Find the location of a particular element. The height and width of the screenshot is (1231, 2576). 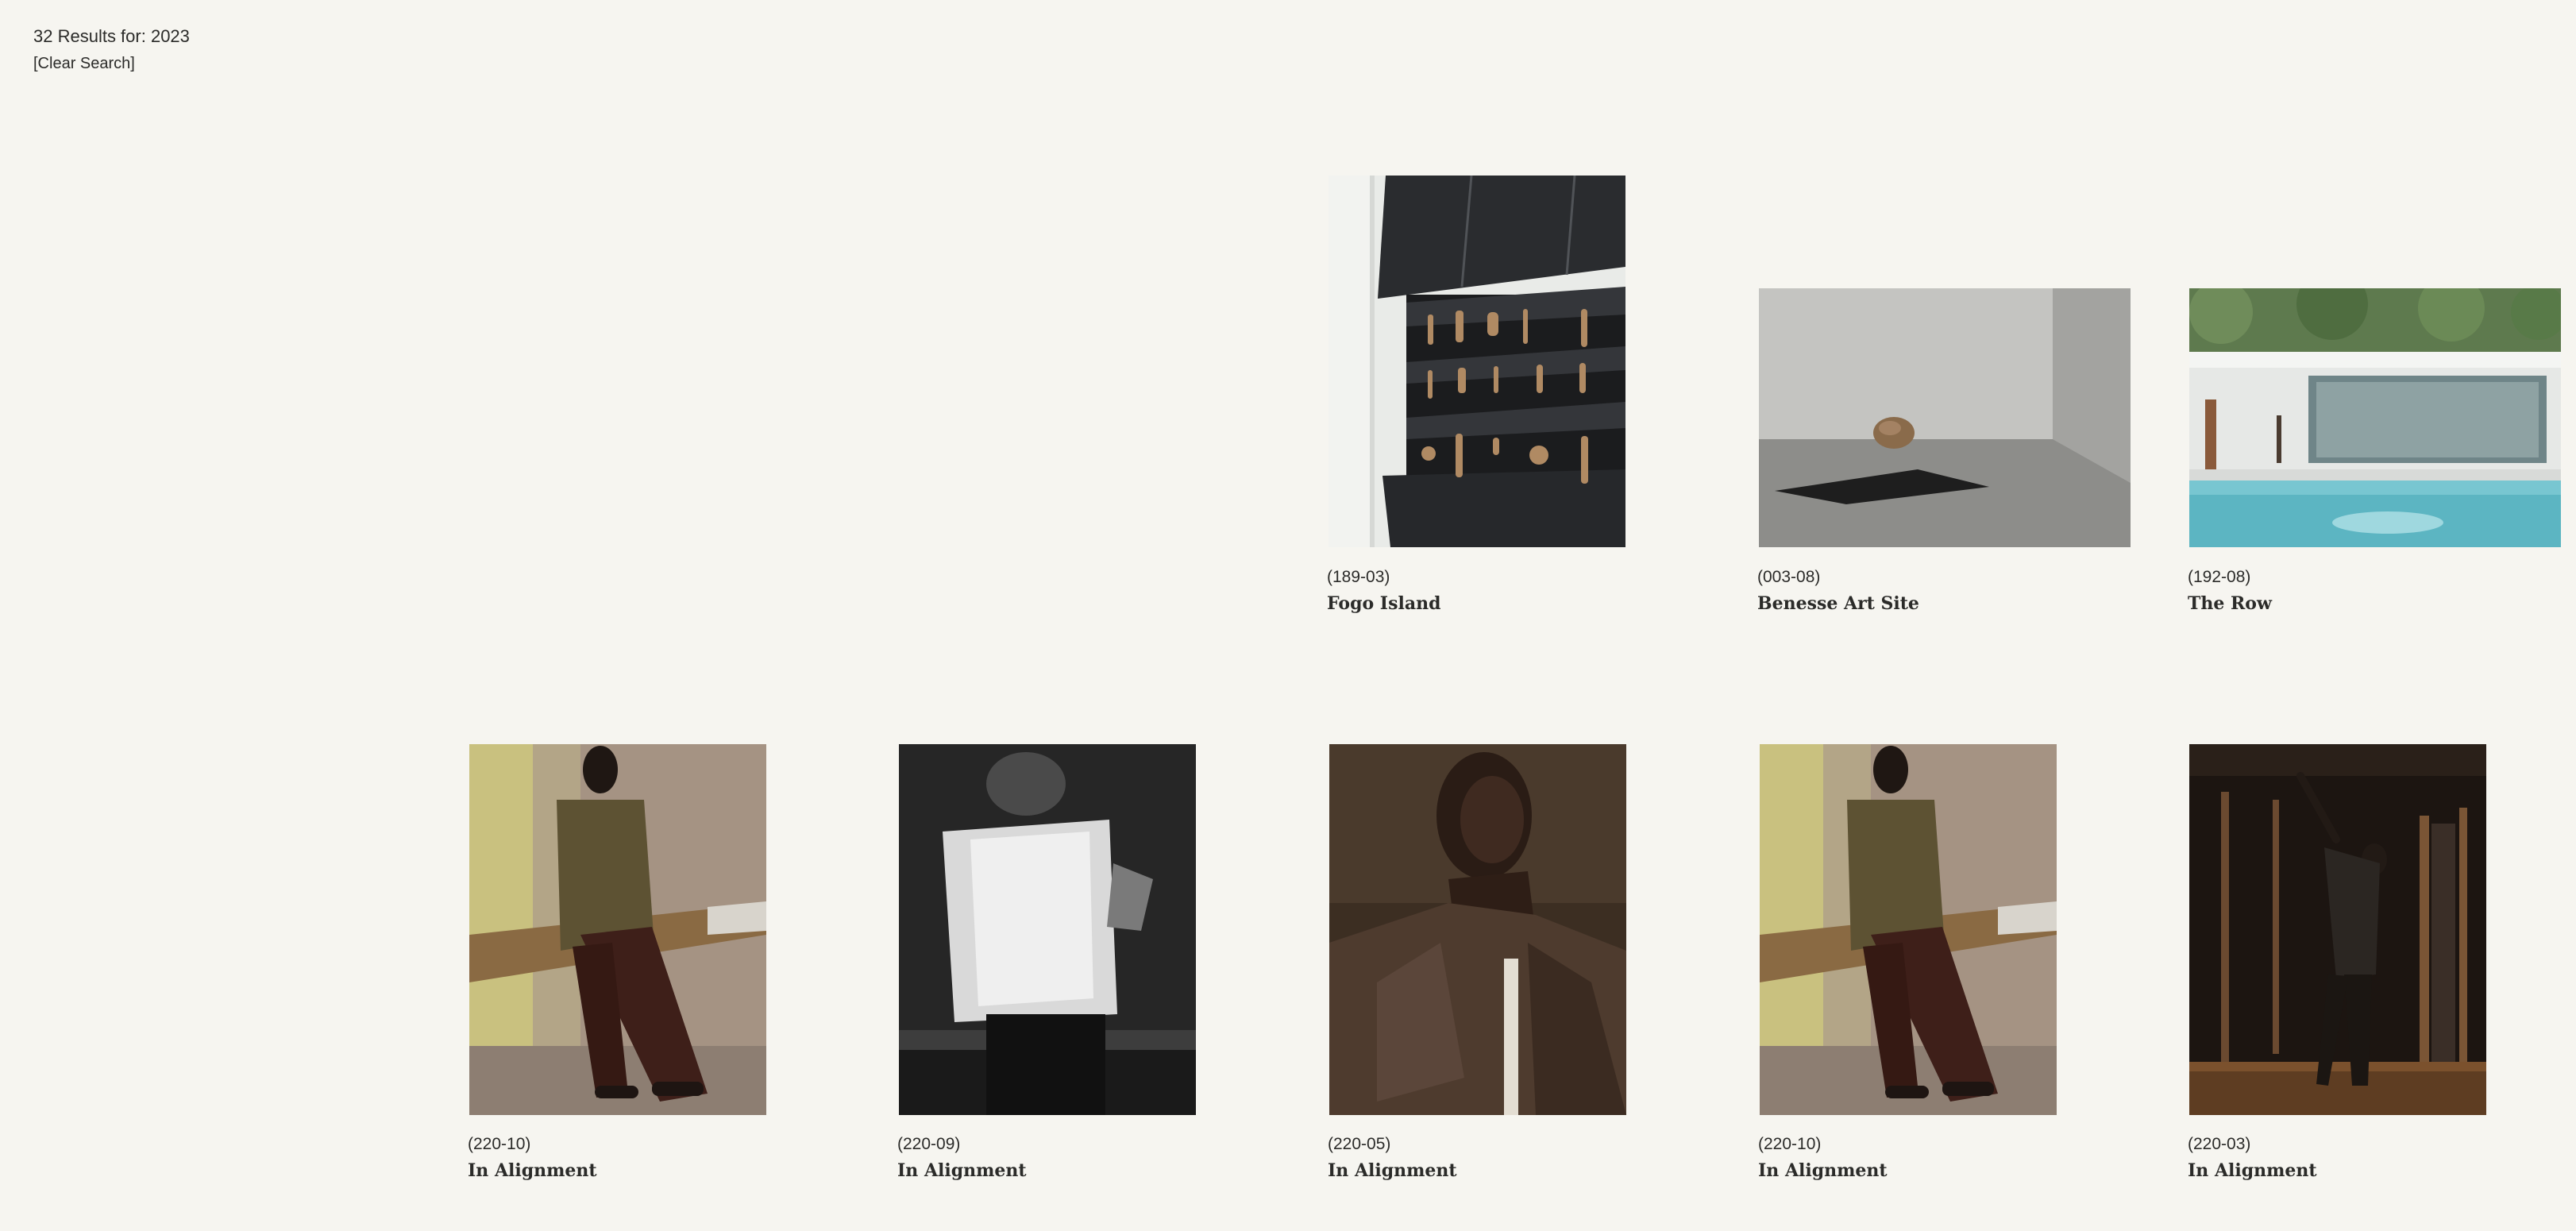

result-image-fogo-island is located at coordinates (1476, 361).